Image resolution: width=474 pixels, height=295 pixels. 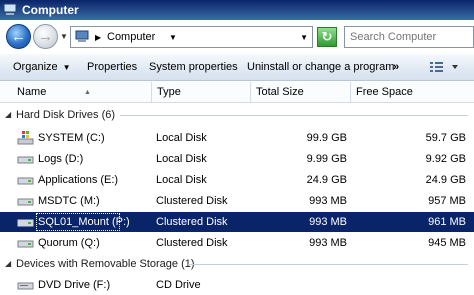 I want to click on drive-row: MSDTC (M:) Clustered Disk 993 MB 957 MB, so click(x=237, y=201).